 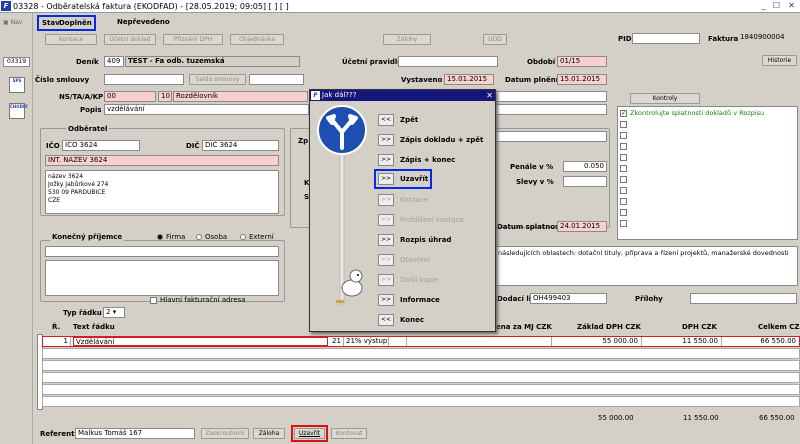 What do you see at coordinates (130, 39) in the screenshot?
I see `ucetni-doklad-button: Účetní doklad` at bounding box center [130, 39].